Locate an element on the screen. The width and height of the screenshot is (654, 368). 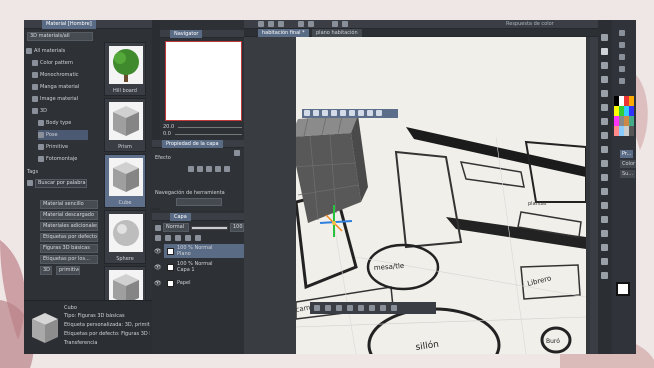
tree-item: All materials is located at coordinates (45, 51).